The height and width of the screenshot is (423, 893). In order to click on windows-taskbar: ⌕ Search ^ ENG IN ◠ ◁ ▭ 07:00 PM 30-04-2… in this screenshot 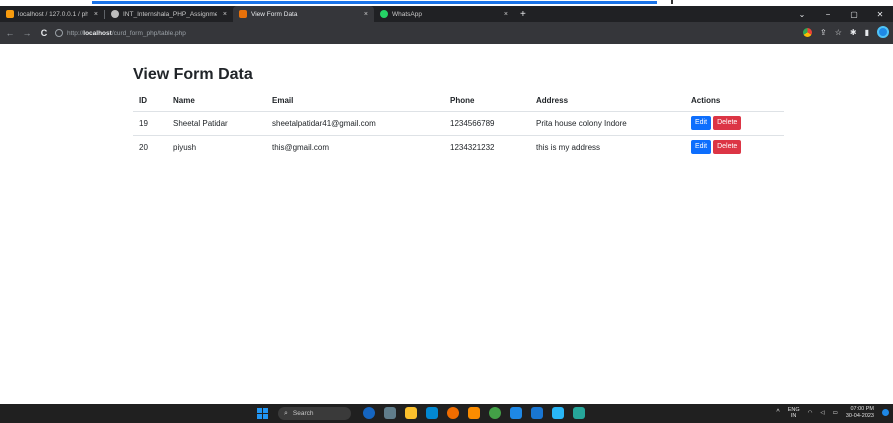, I will do `click(446, 413)`.